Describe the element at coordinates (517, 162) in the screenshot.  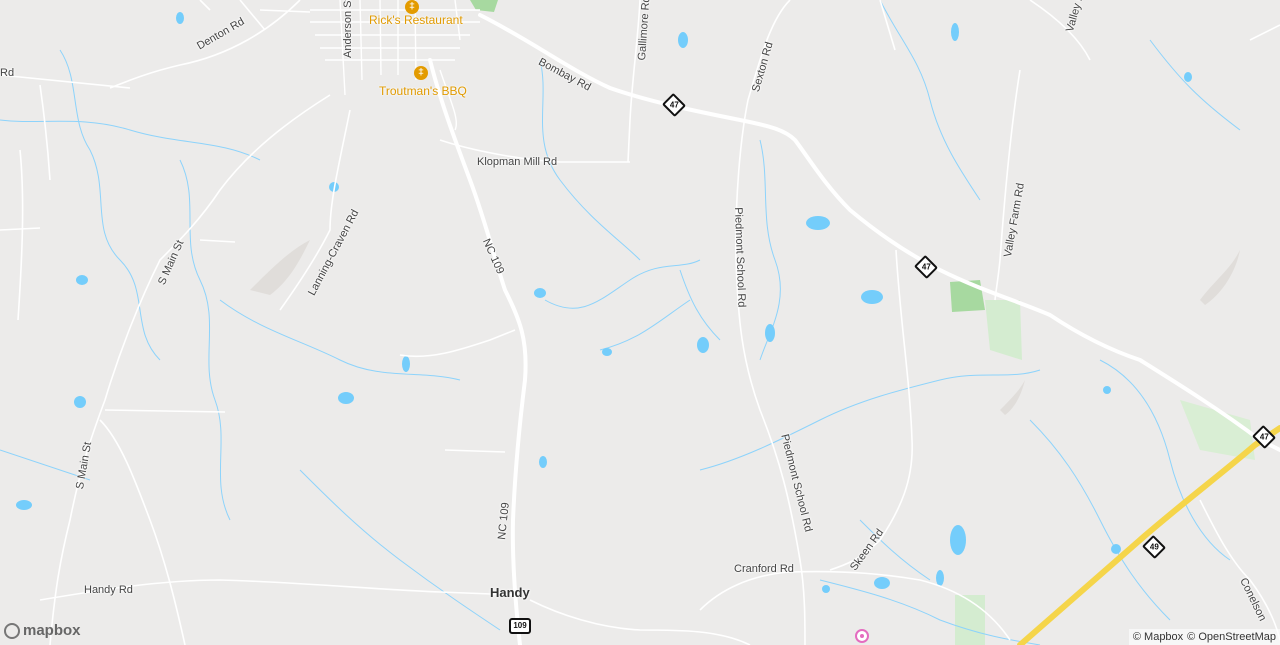
I see `road-label-klopman: Klopman Mill Rd` at that location.